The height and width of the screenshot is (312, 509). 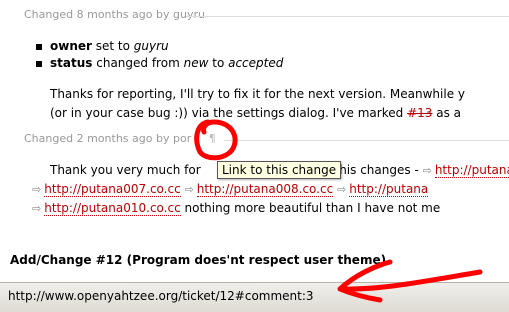 What do you see at coordinates (115, 14) in the screenshot?
I see `comment-age: 8 months ago` at bounding box center [115, 14].